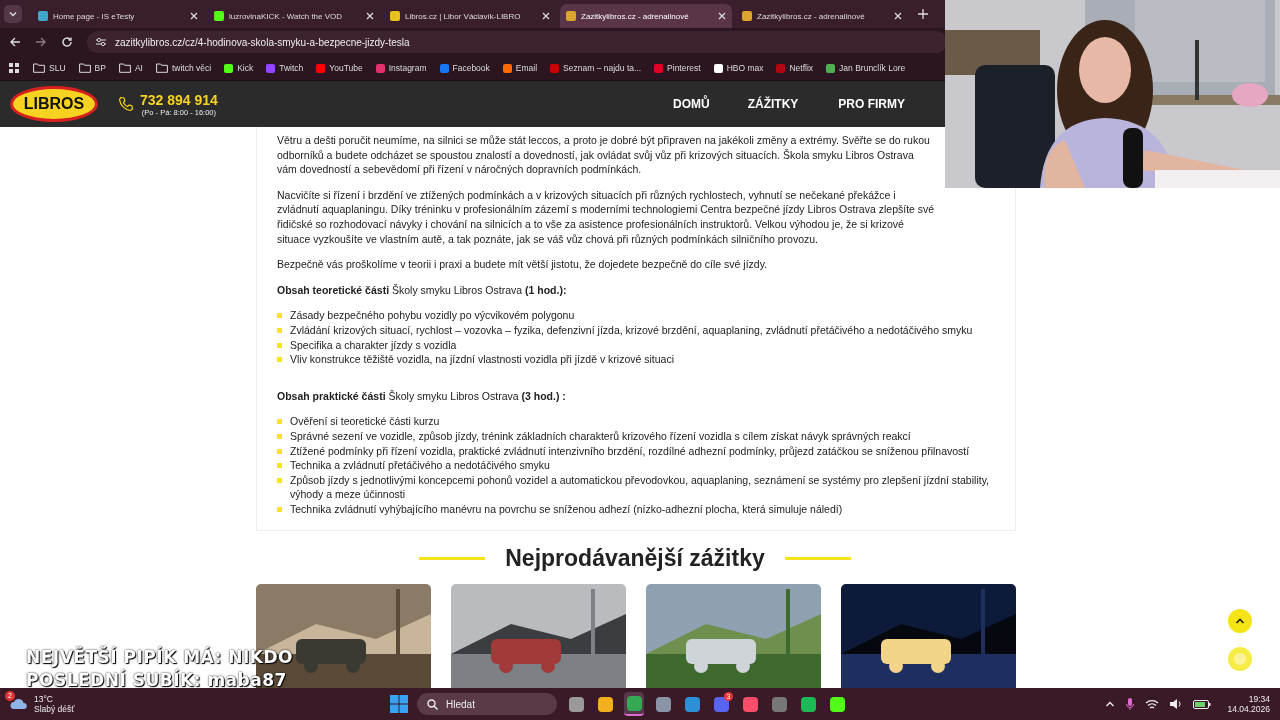 The image size is (1280, 720). I want to click on bookmark: YouTube, so click(339, 68).